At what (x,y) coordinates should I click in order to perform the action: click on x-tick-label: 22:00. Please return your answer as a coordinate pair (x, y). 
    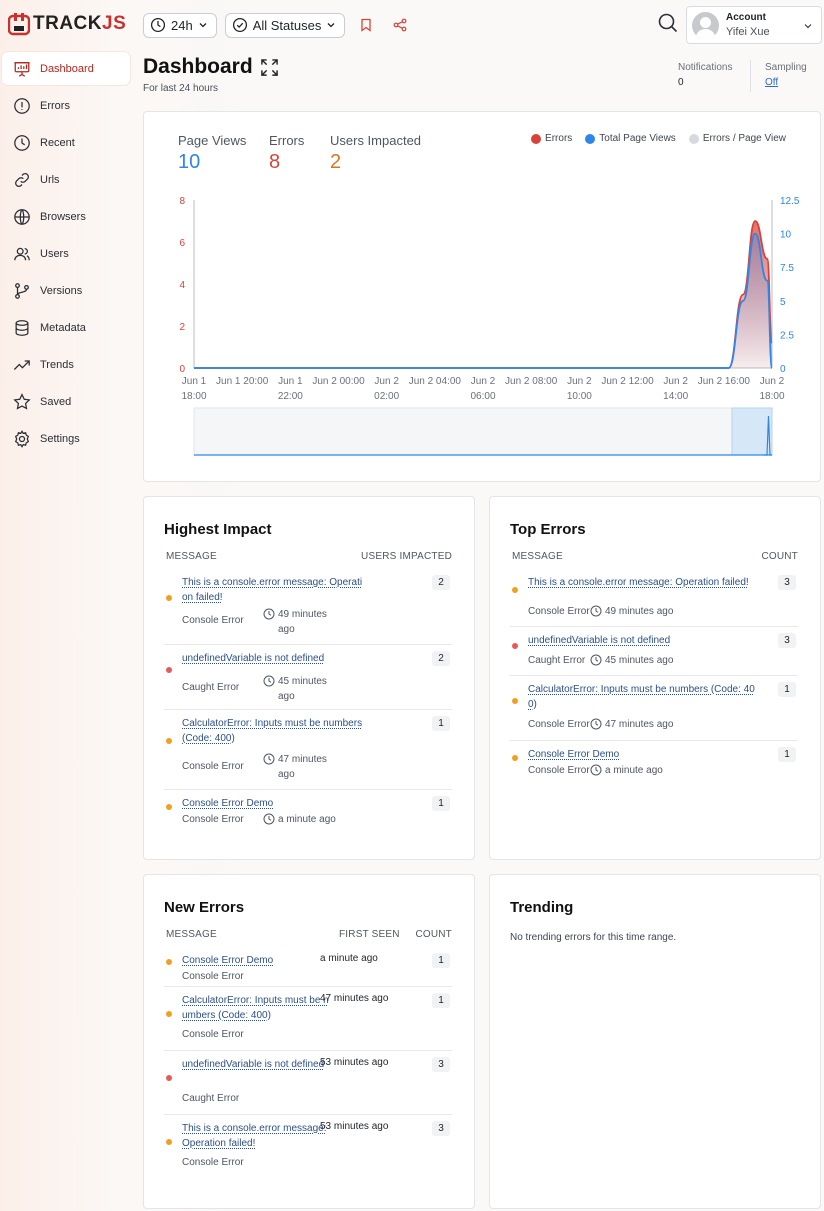
    Looking at the image, I should click on (290, 396).